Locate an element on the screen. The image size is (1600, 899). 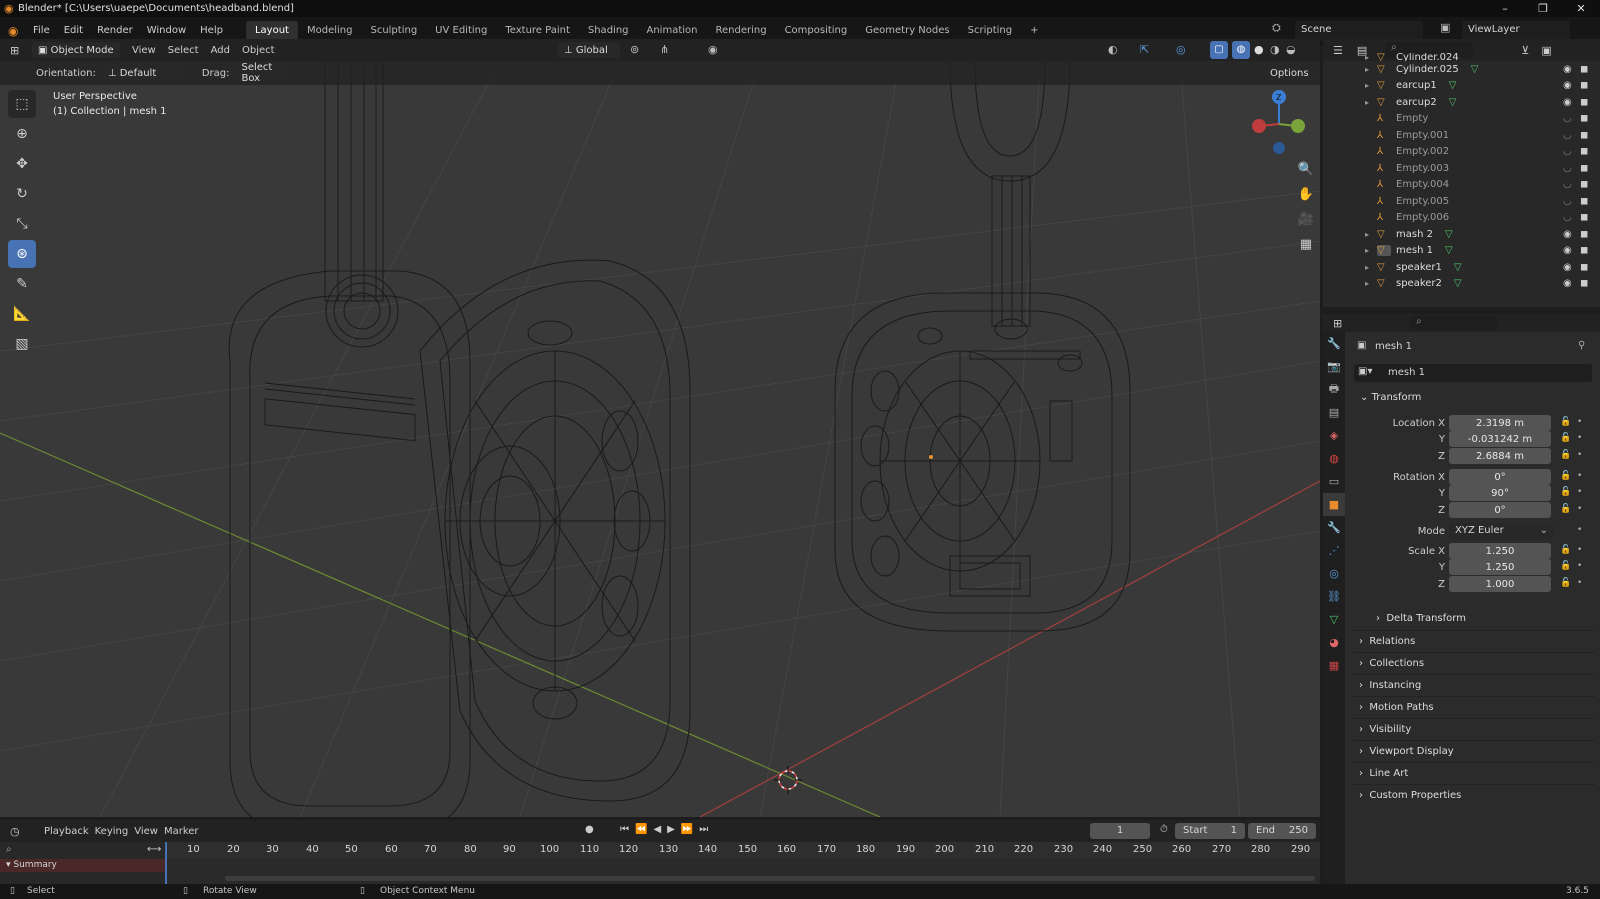
outliner-row: ▸ ▽ Cylinder.024 is located at coordinates (1461, 57).